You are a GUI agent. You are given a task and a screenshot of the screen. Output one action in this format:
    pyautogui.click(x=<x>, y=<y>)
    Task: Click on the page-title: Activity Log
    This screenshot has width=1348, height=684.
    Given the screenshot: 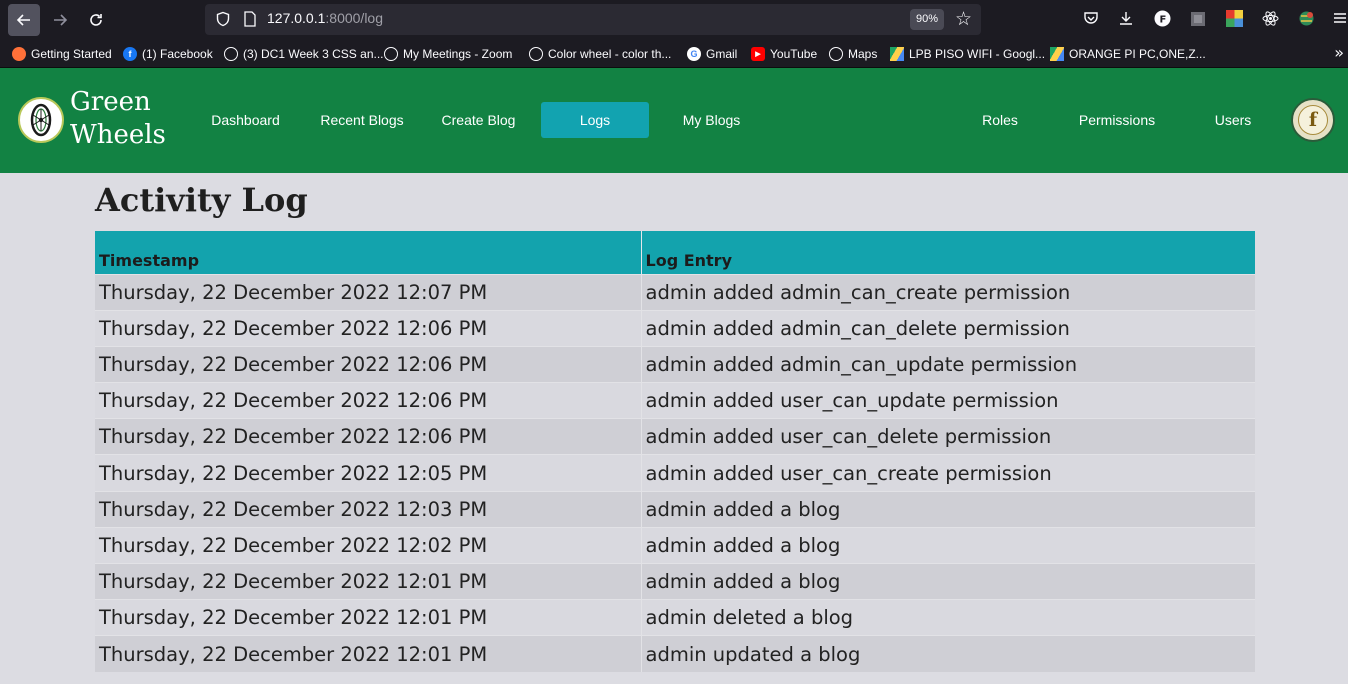 What is the action you would take?
    pyautogui.click(x=201, y=200)
    